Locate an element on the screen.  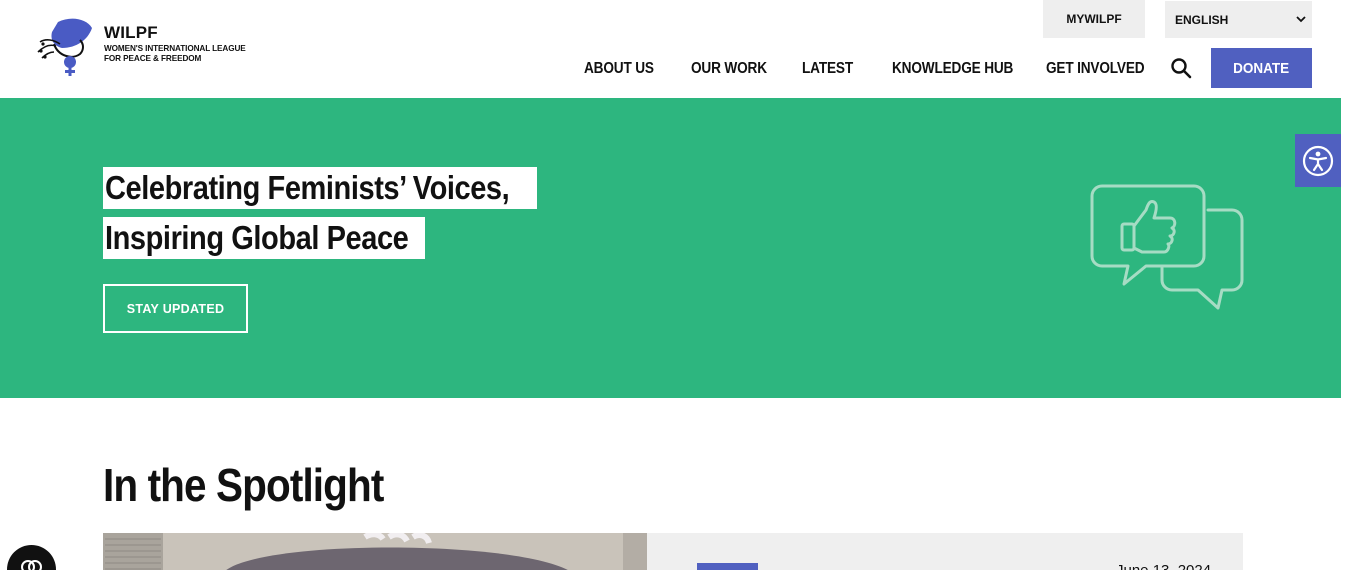
logo-title: WILPF is located at coordinates (131, 32).